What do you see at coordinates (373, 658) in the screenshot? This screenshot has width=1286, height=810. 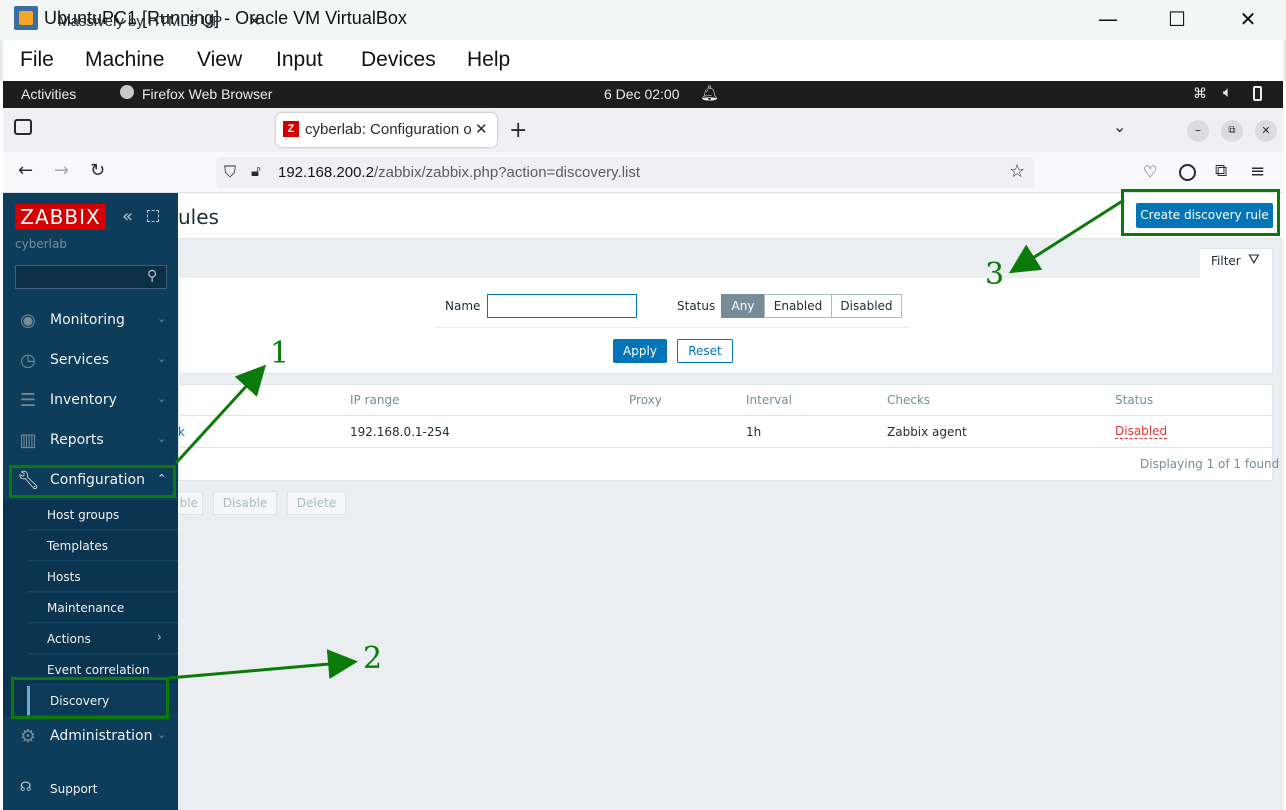 I see `annotation-label-2: 2` at bounding box center [373, 658].